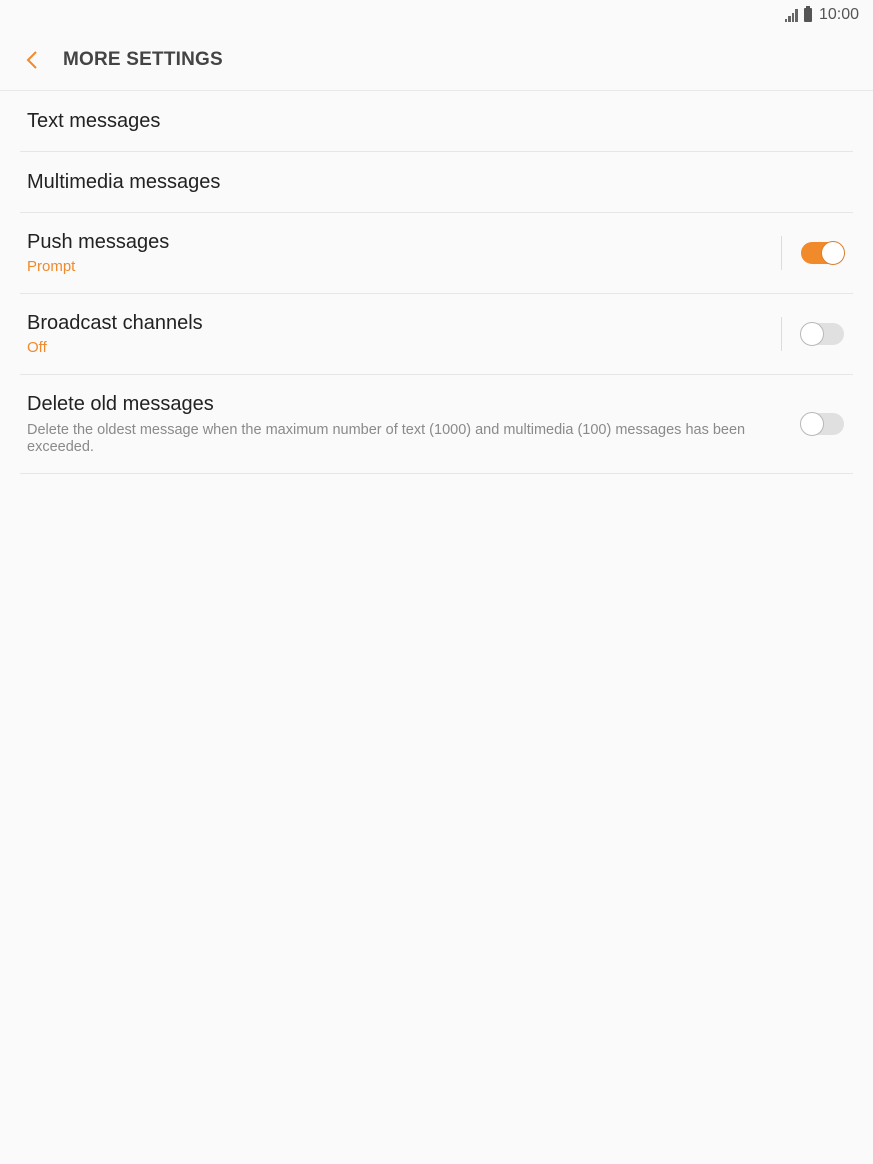 The height and width of the screenshot is (1164, 873). Describe the element at coordinates (436, 253) in the screenshot. I see `setting-push-messages: Push messages Prompt` at that location.